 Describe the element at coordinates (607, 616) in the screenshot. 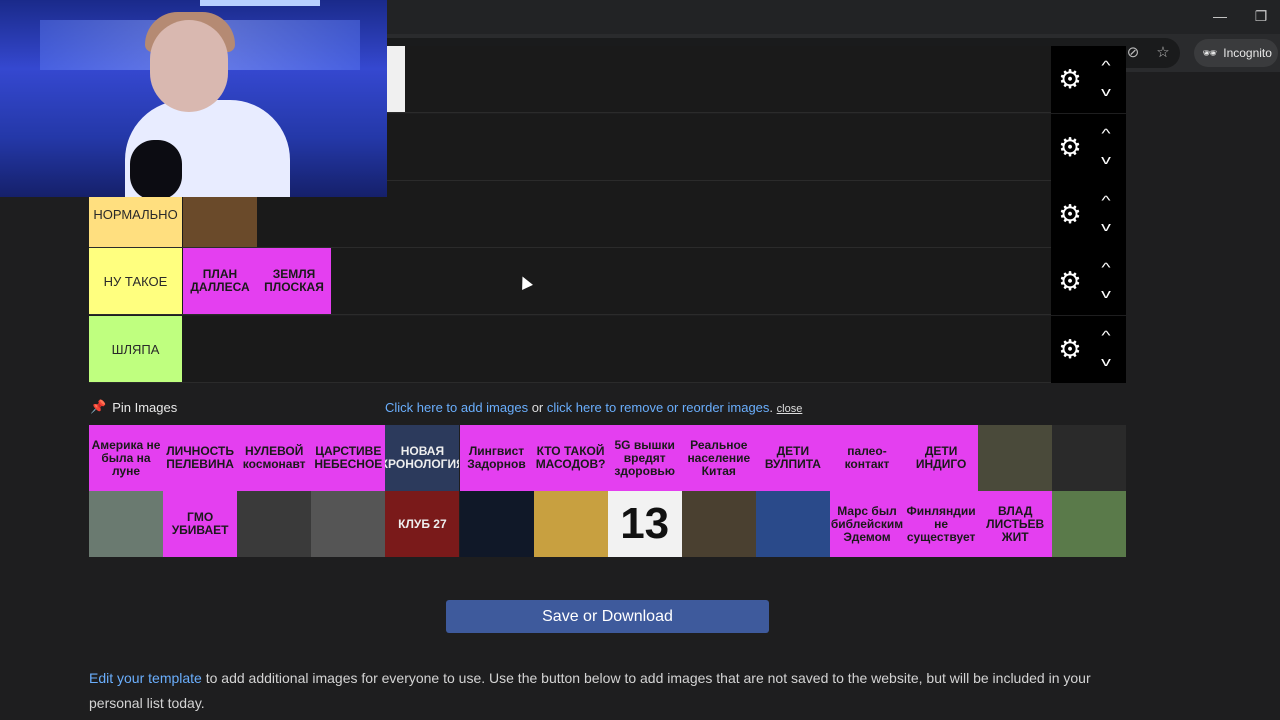

I see `save-download-button: Save or Download` at that location.